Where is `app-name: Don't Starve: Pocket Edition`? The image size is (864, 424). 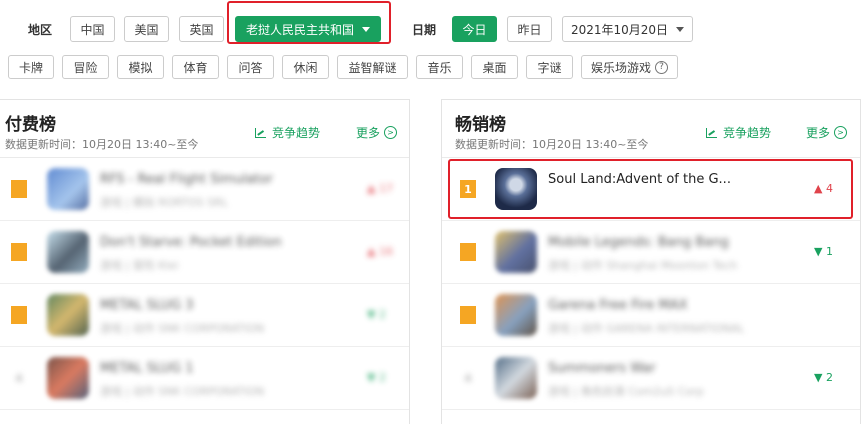
app-name: Don't Starve: Pocket Edition is located at coordinates (191, 242).